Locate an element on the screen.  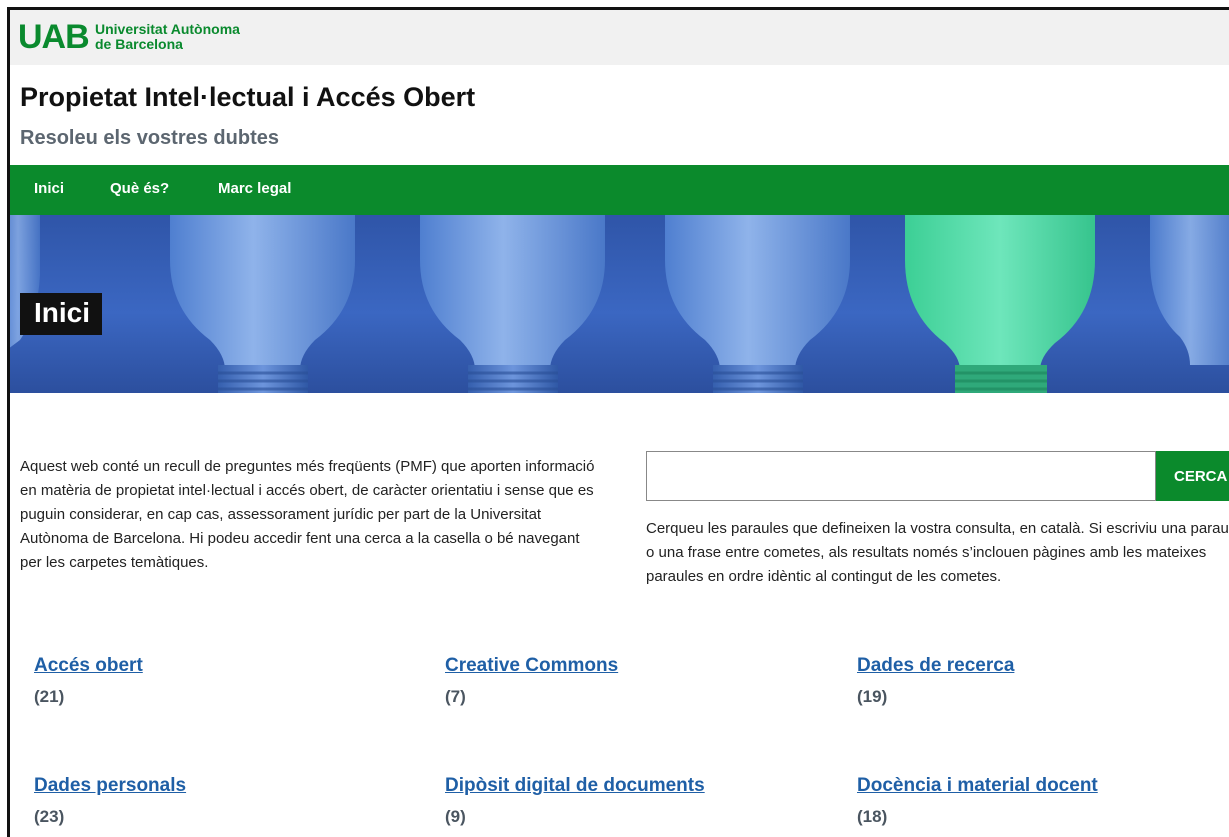
category-count: (9) is located at coordinates (455, 816).